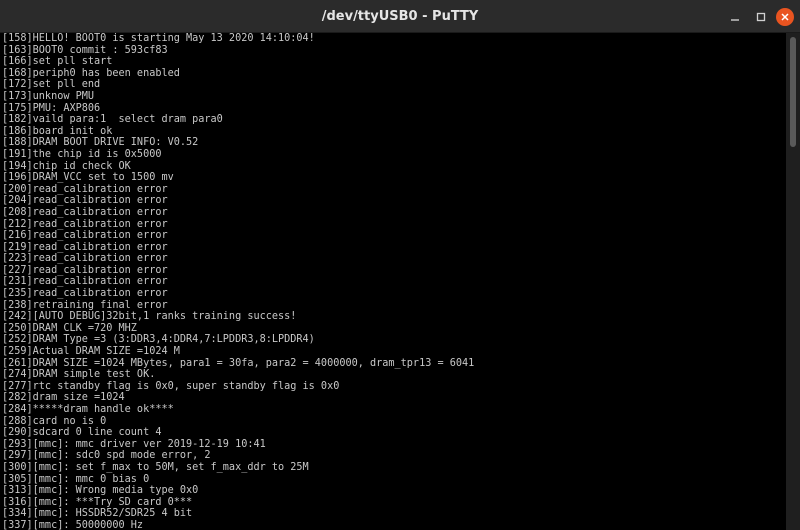  Describe the element at coordinates (85, 224) in the screenshot. I see `terminal-line: [212]read_calibration error` at that location.